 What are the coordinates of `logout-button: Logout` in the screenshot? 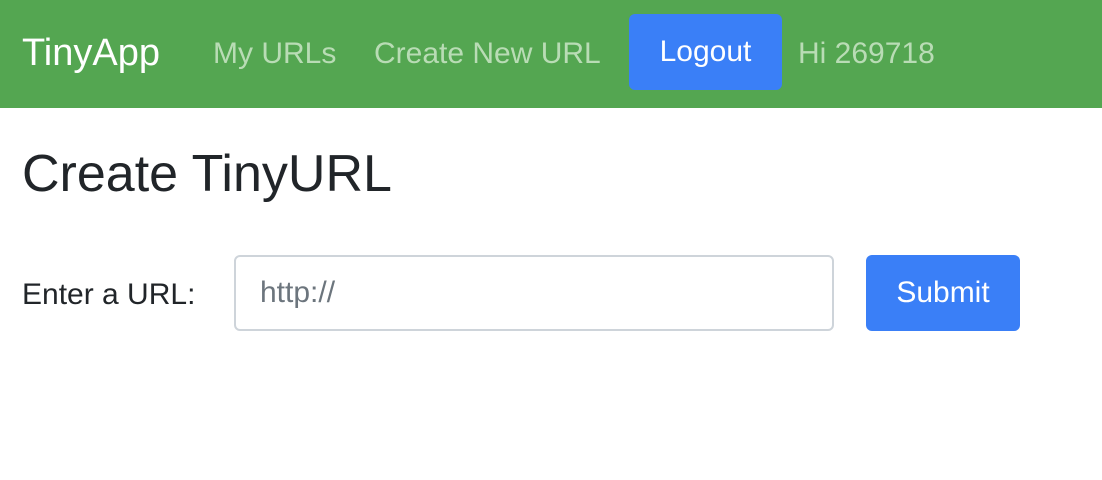 It's located at (705, 52).